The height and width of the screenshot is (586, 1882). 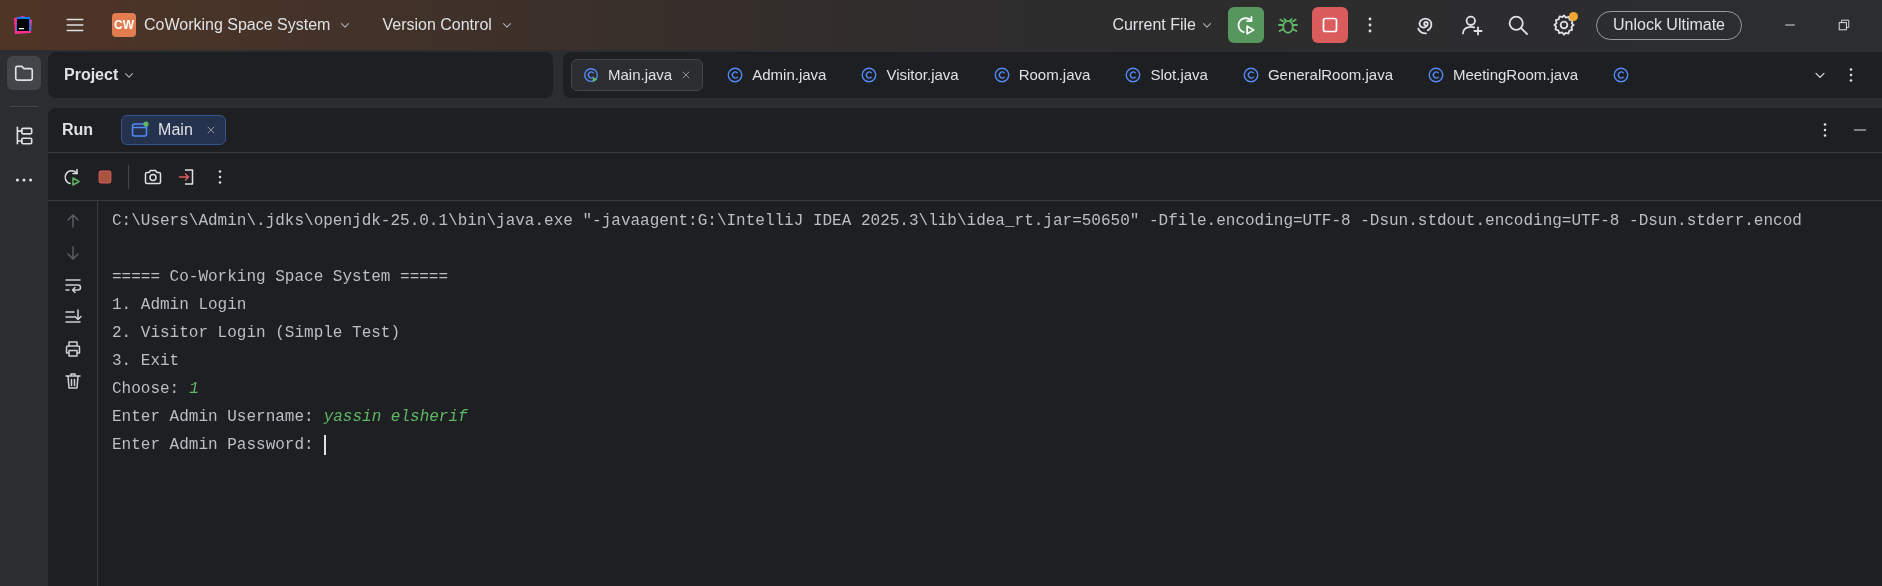 What do you see at coordinates (776, 75) in the screenshot?
I see `editor-tab: Admin.java` at bounding box center [776, 75].